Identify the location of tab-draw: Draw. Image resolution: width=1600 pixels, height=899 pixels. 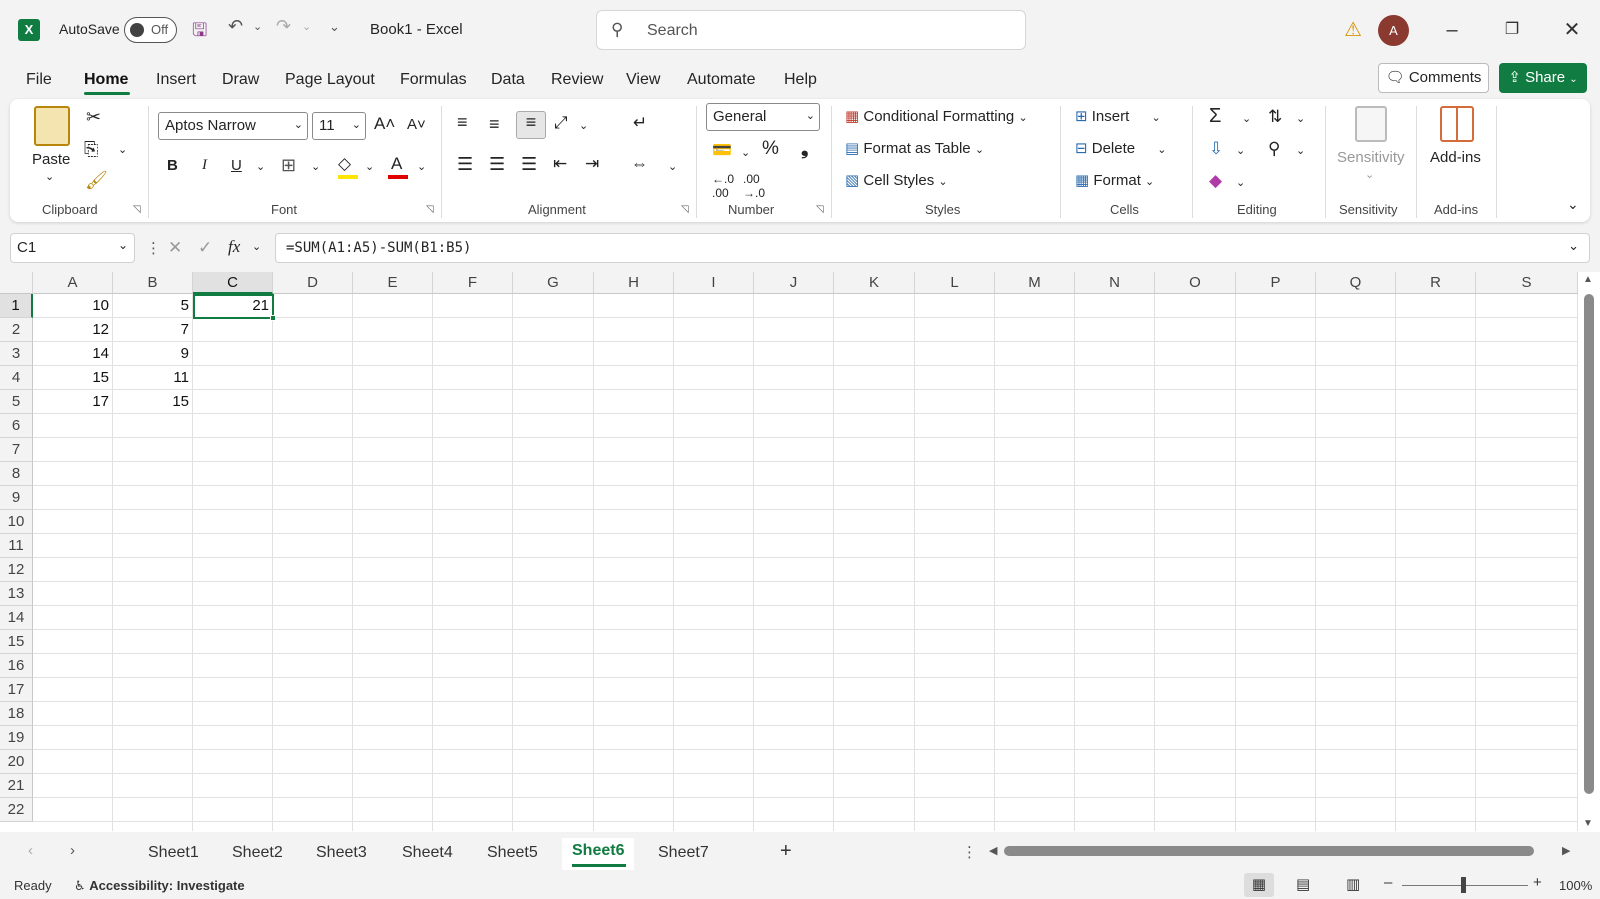
(240, 80).